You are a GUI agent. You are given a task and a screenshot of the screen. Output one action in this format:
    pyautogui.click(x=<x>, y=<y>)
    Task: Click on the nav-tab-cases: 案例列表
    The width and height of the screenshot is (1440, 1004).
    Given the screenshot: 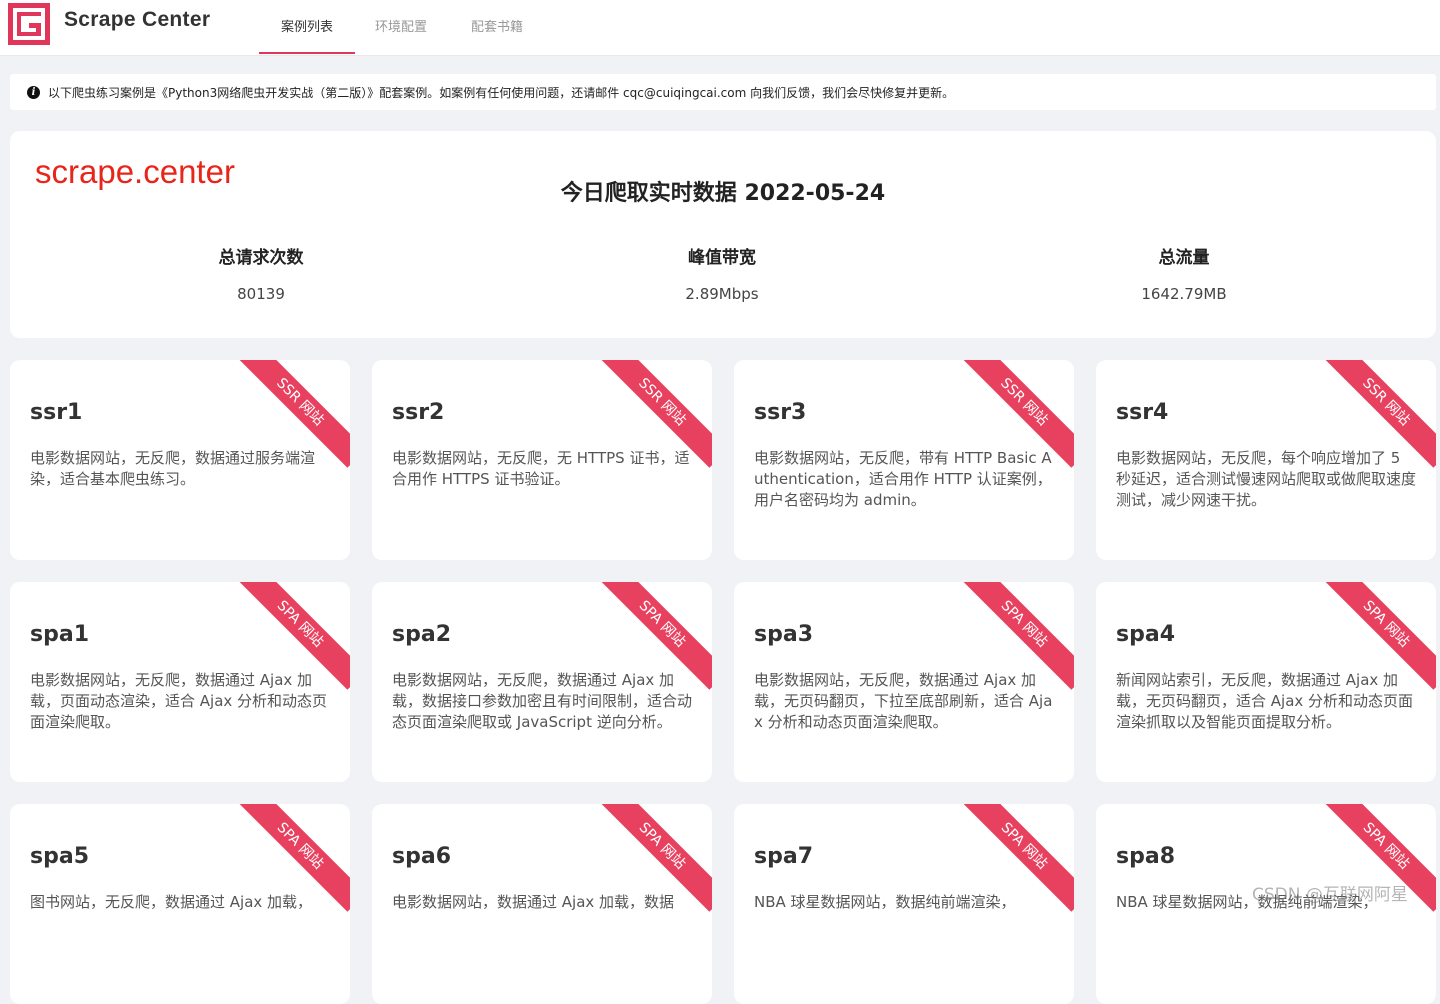 What is the action you would take?
    pyautogui.click(x=307, y=35)
    